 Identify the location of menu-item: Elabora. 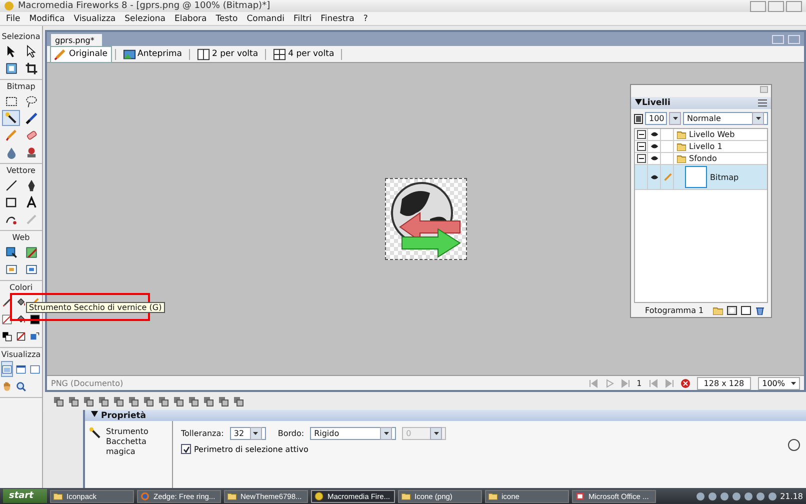
(190, 19).